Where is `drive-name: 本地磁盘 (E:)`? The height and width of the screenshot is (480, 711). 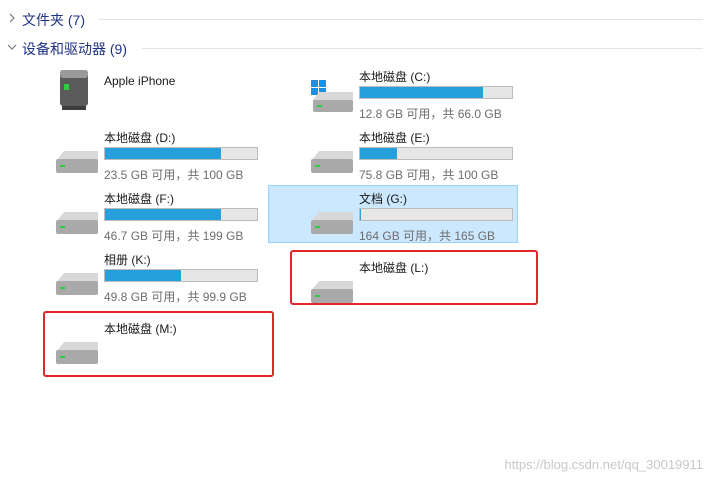 drive-name: 本地磁盘 (E:) is located at coordinates (394, 138).